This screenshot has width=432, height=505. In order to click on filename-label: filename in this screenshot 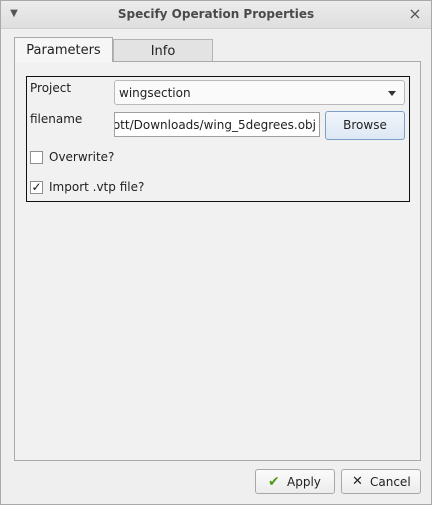, I will do `click(56, 119)`.